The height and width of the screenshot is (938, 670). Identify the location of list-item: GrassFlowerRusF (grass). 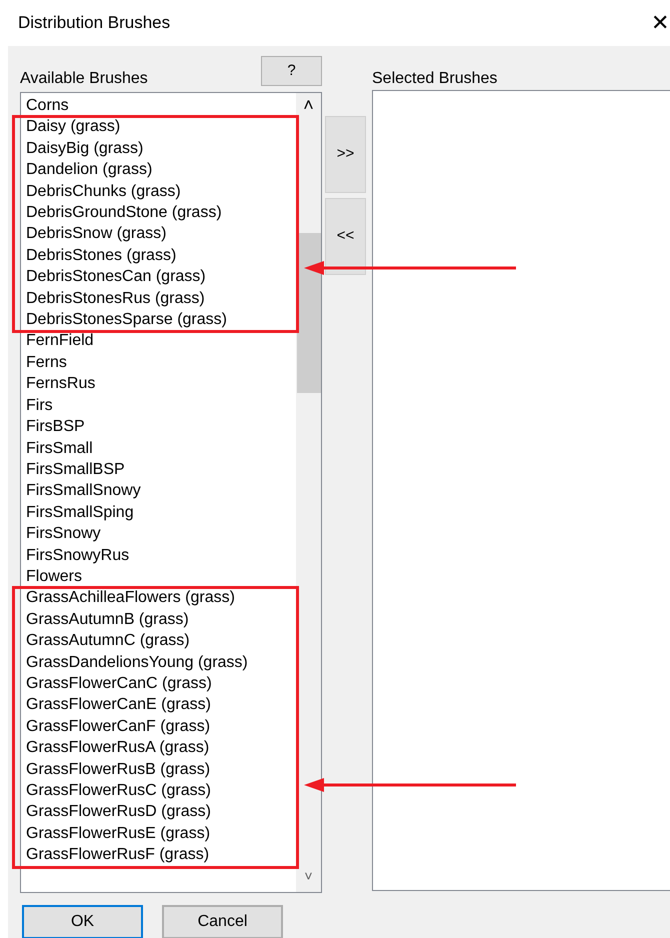
(161, 855).